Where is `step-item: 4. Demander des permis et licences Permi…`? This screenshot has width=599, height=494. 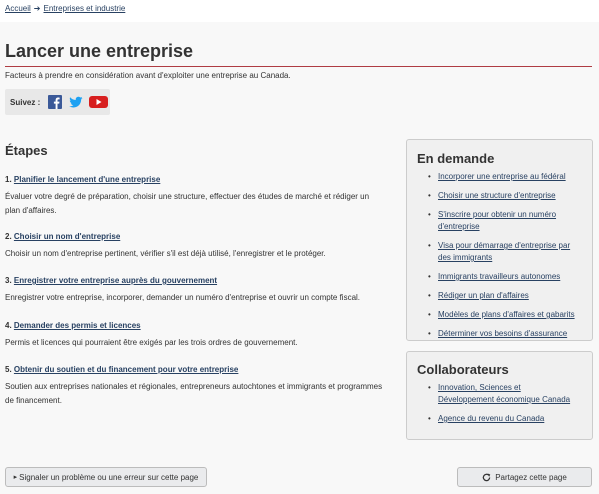 step-item: 4. Demander des permis et licences Permi… is located at coordinates (195, 335).